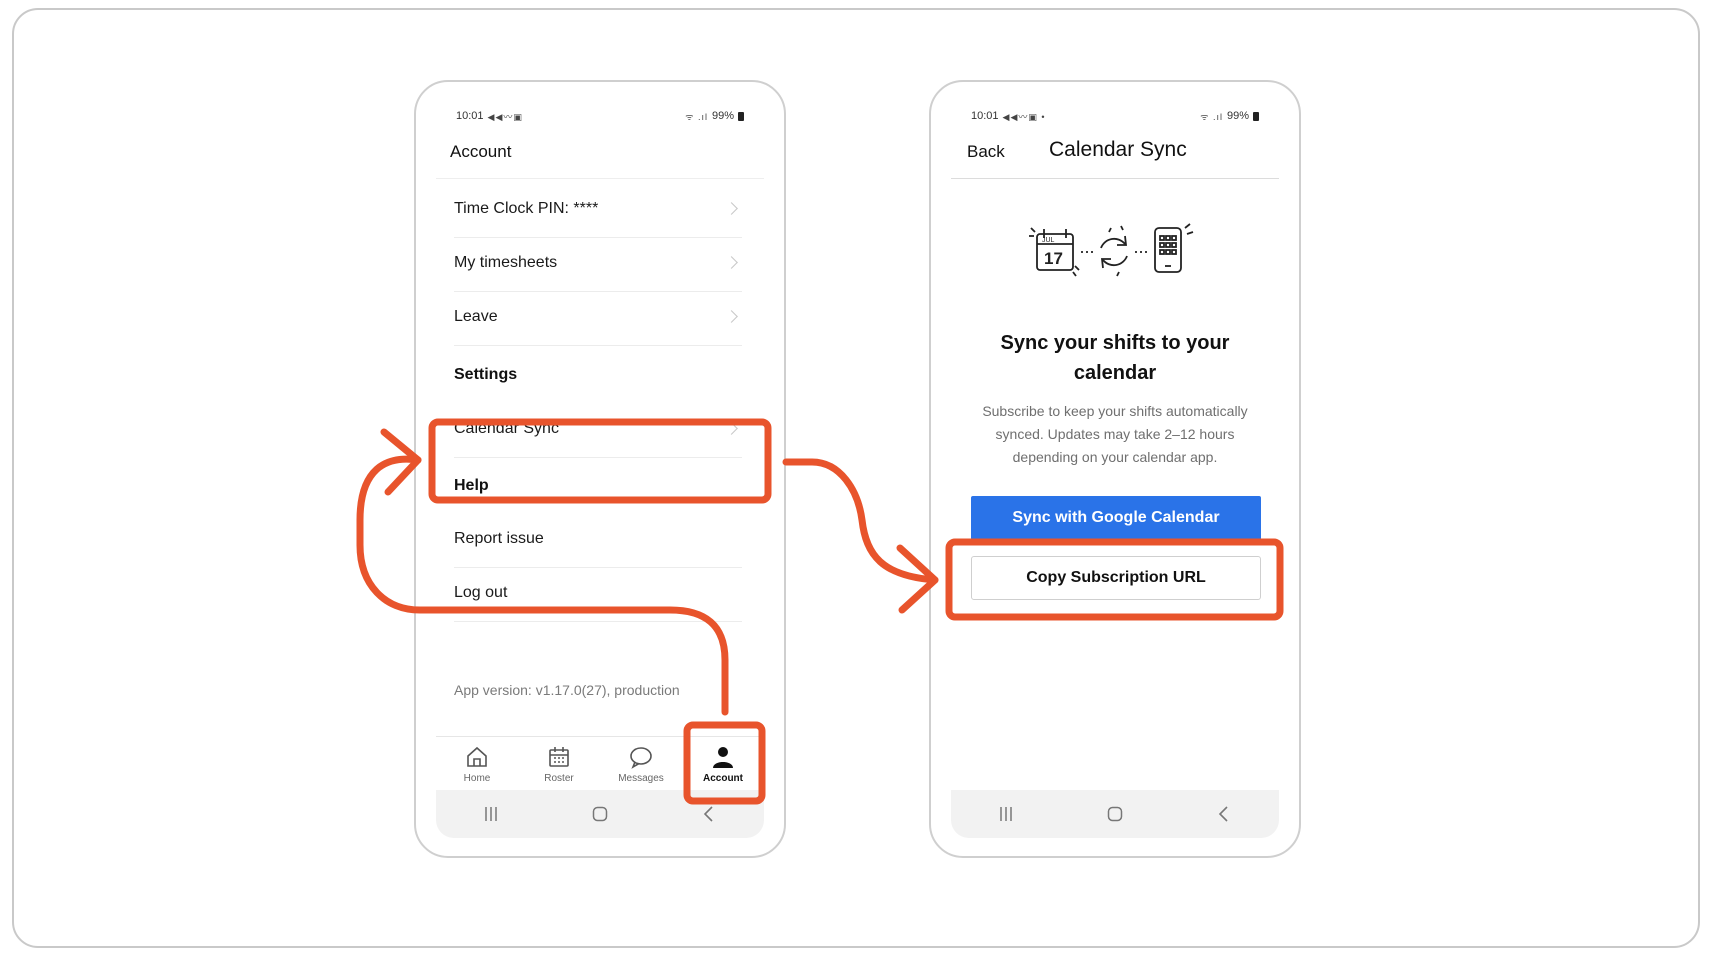 The width and height of the screenshot is (1712, 960). What do you see at coordinates (481, 151) in the screenshot?
I see `page-title: Account` at bounding box center [481, 151].